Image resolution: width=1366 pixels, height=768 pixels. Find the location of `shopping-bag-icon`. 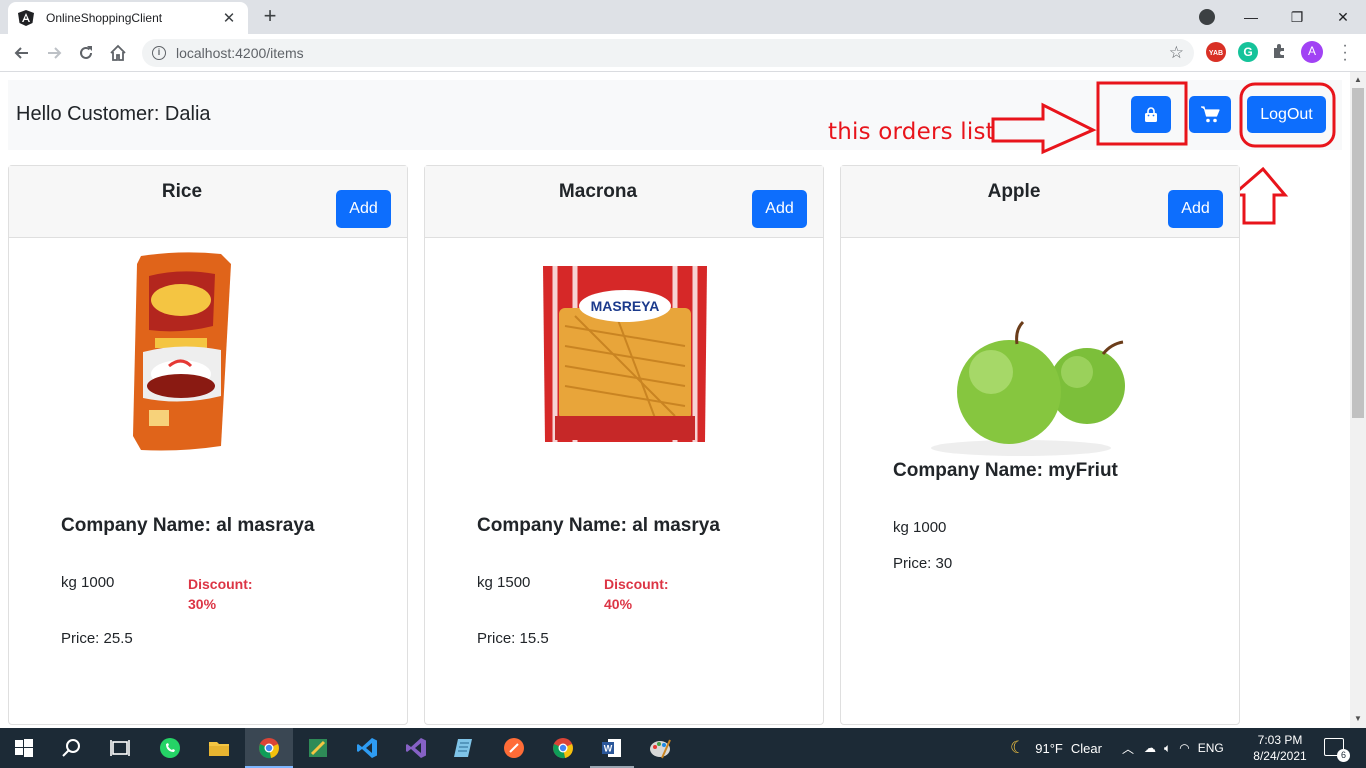

shopping-bag-icon is located at coordinates (1151, 114).